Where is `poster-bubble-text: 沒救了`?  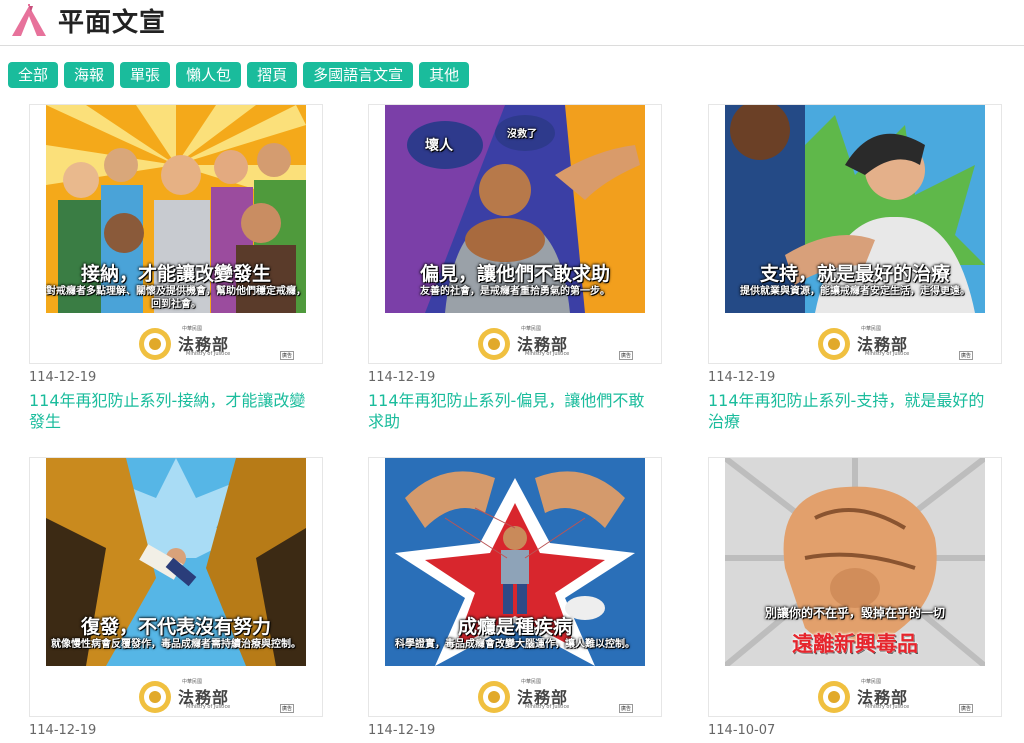
poster-bubble-text: 沒救了 is located at coordinates (522, 134).